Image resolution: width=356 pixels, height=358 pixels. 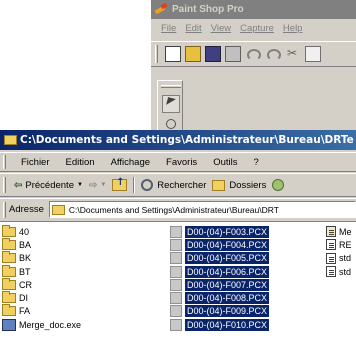 What do you see at coordinates (227, 324) in the screenshot?
I see `file-name: D00-(04)-F010.PCX` at bounding box center [227, 324].